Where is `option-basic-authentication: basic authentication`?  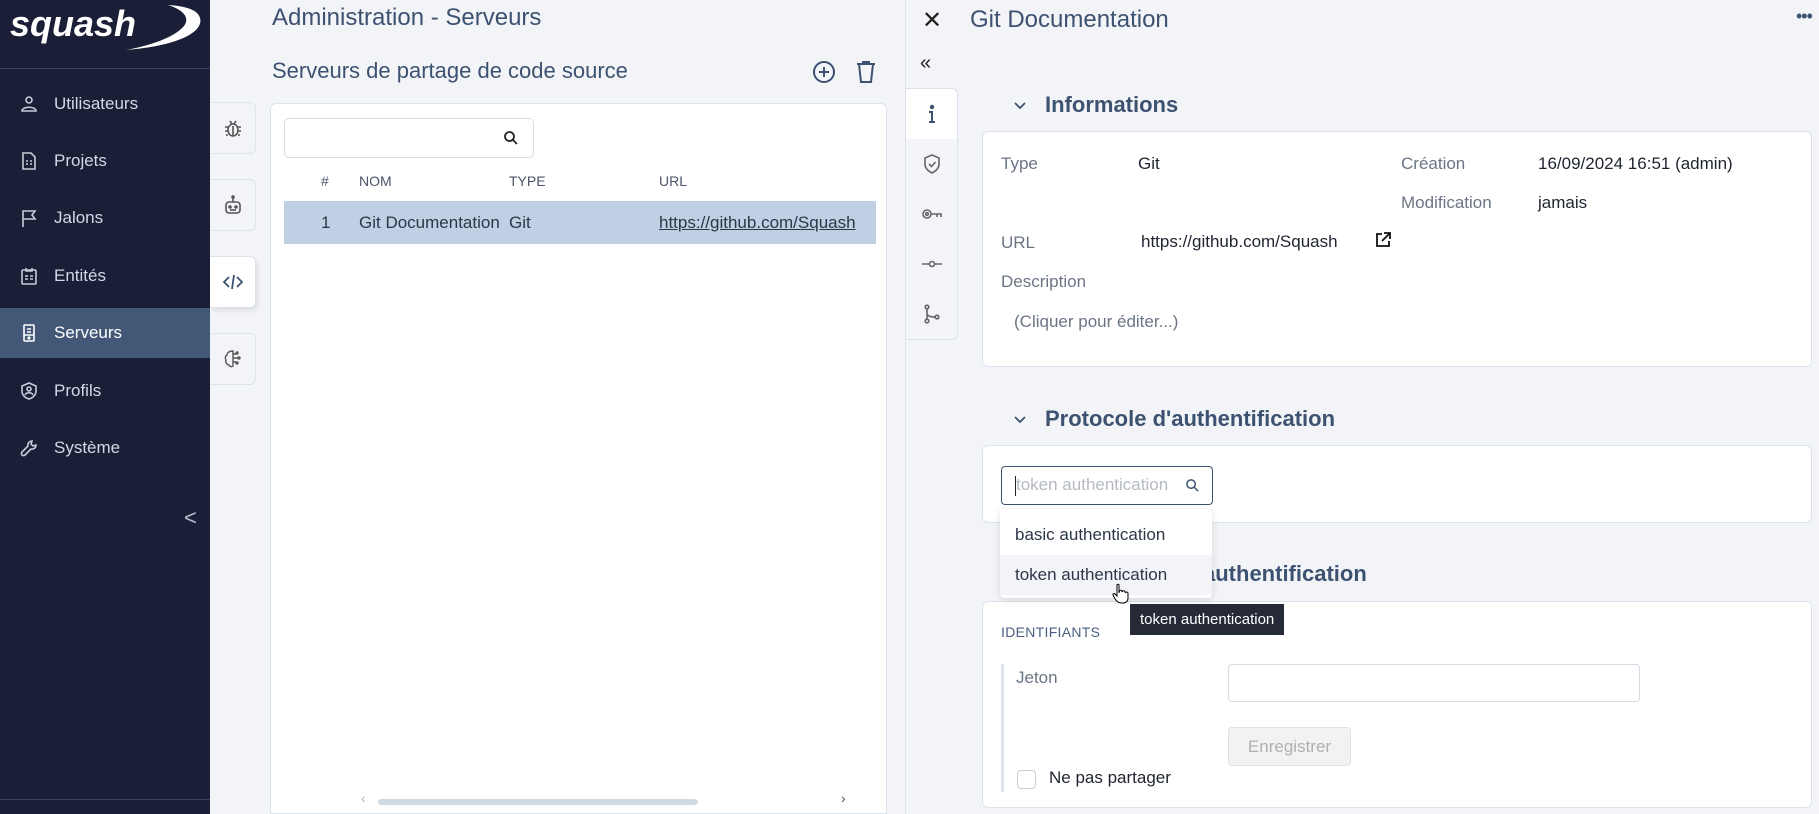
option-basic-authentication: basic authentication is located at coordinates (1106, 535).